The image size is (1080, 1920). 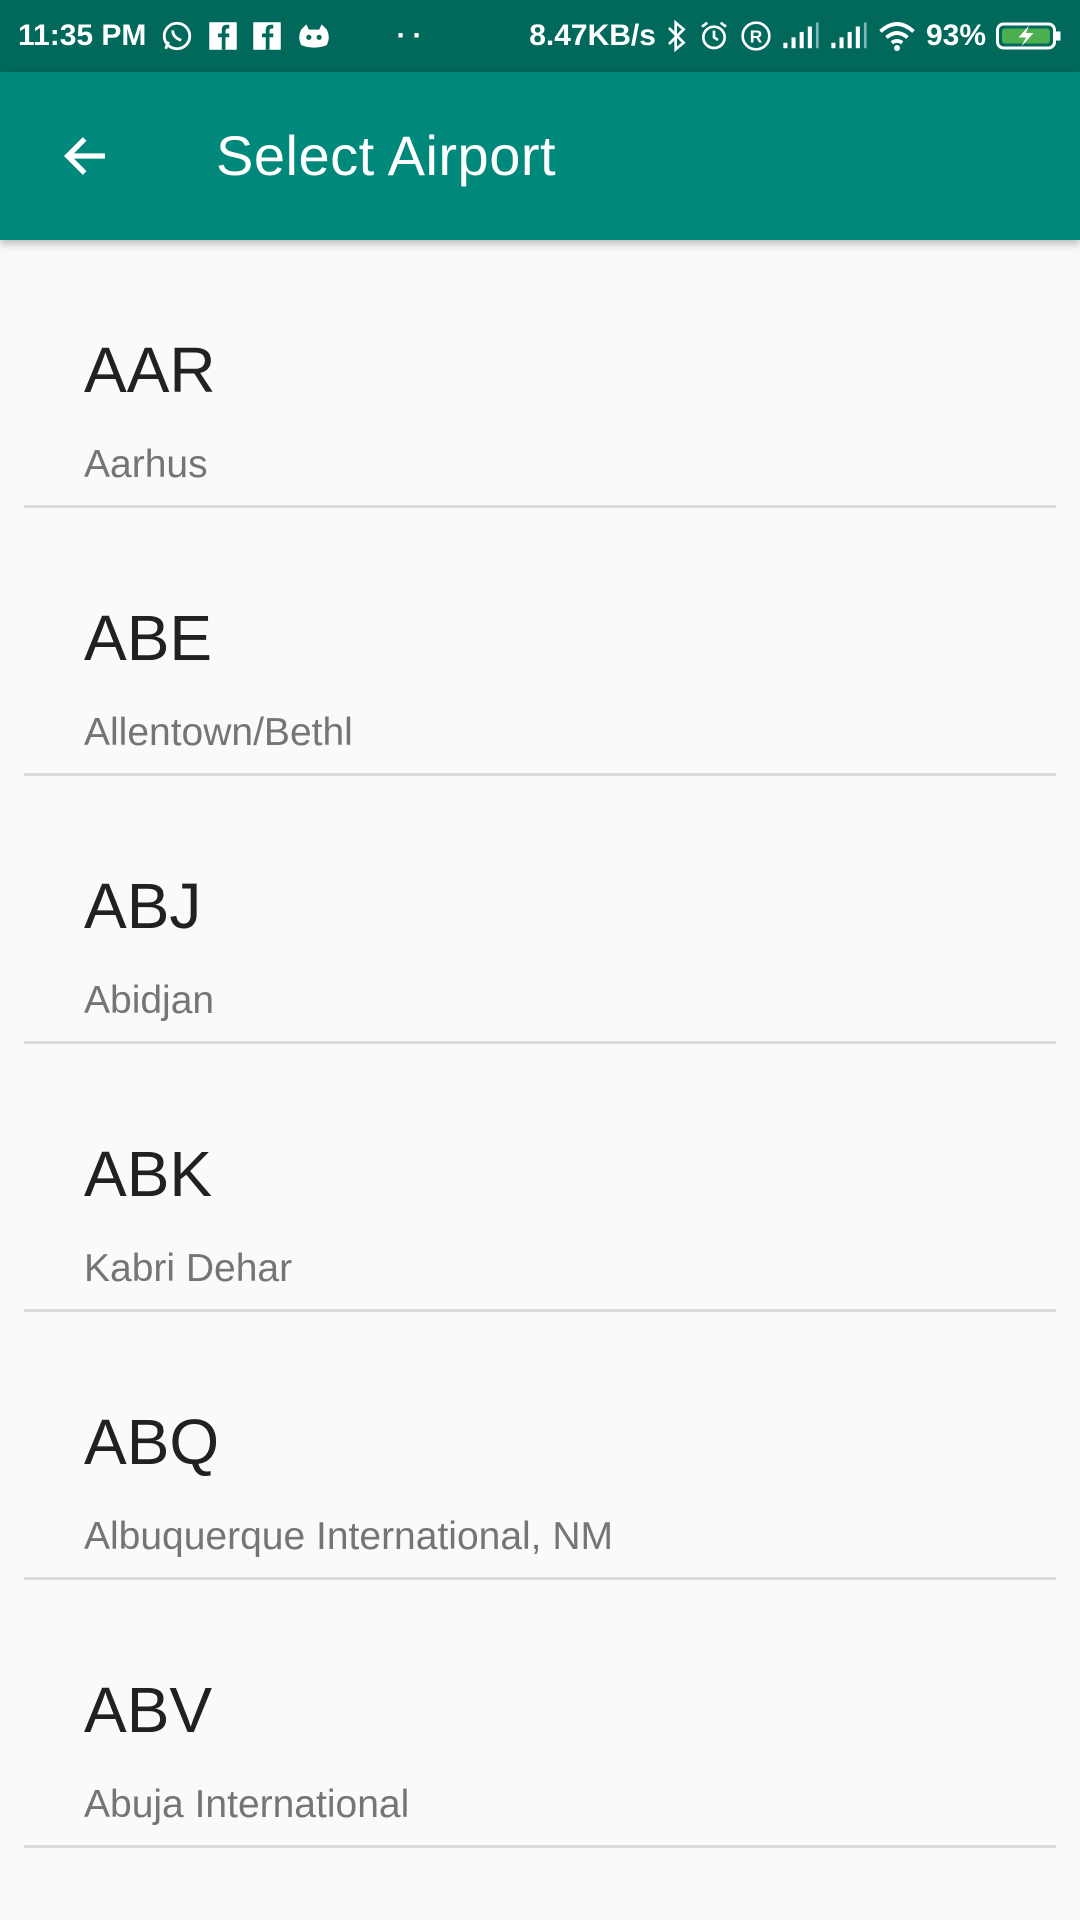 What do you see at coordinates (540, 1178) in the screenshot?
I see `airport-list-item: ABK Kabri Dehar` at bounding box center [540, 1178].